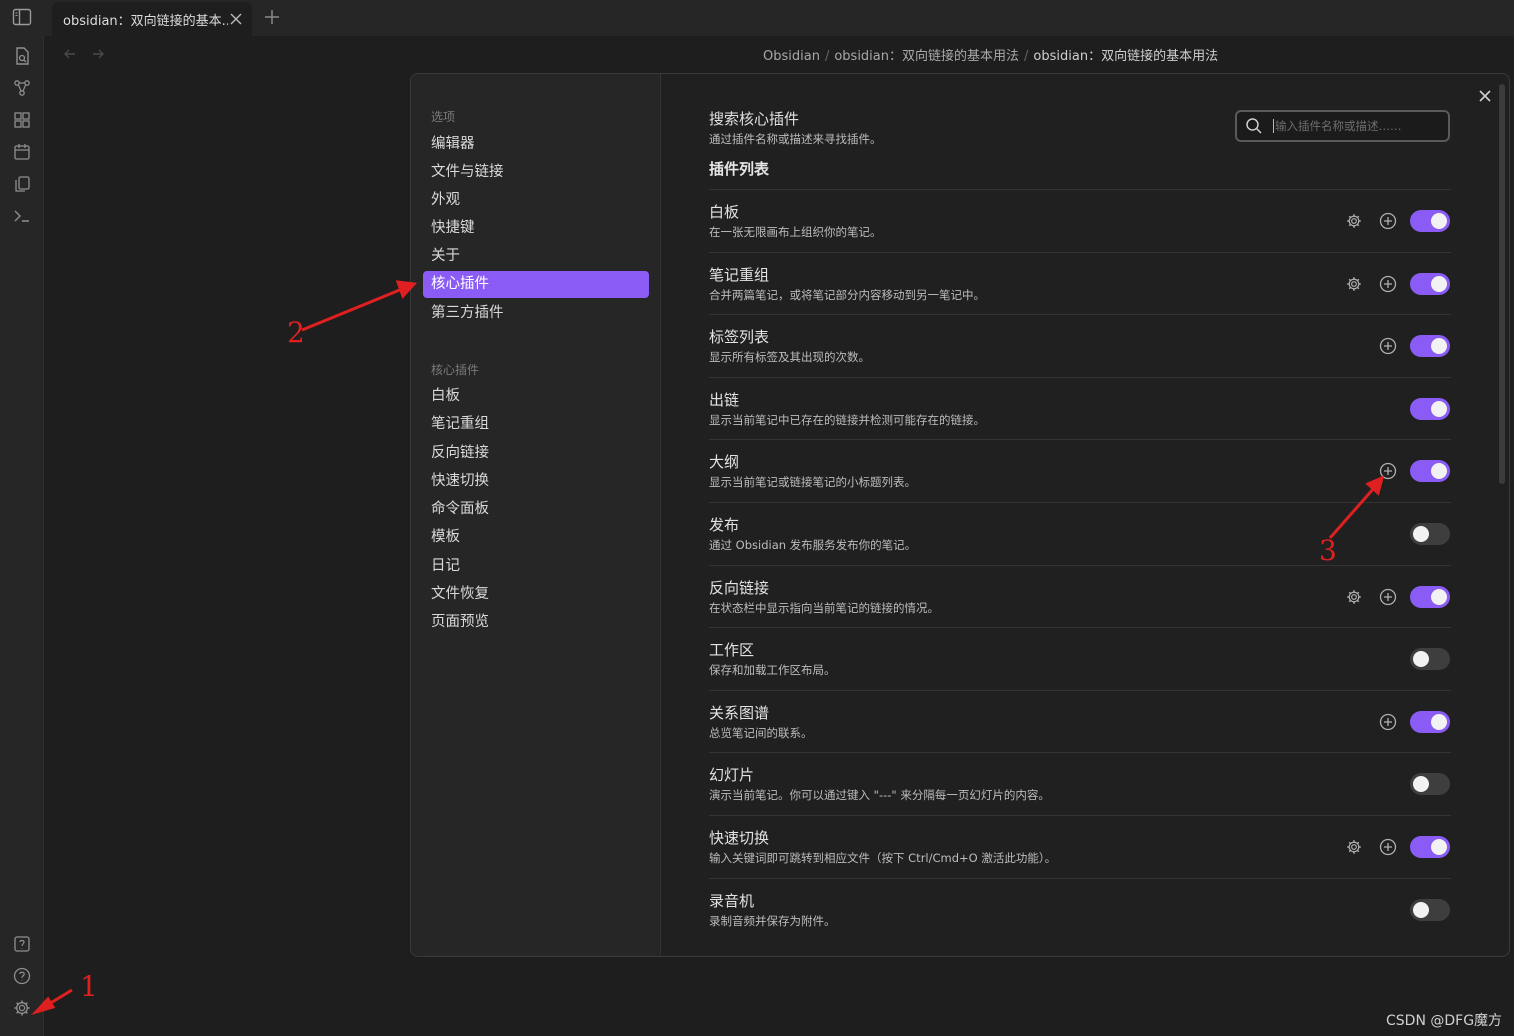 This screenshot has height=1036, width=1514. What do you see at coordinates (1080, 282) in the screenshot?
I see `plugin-row: 笔记重组 合并两篇笔记，或将笔记部分内容移动到另一笔记中。` at bounding box center [1080, 282].